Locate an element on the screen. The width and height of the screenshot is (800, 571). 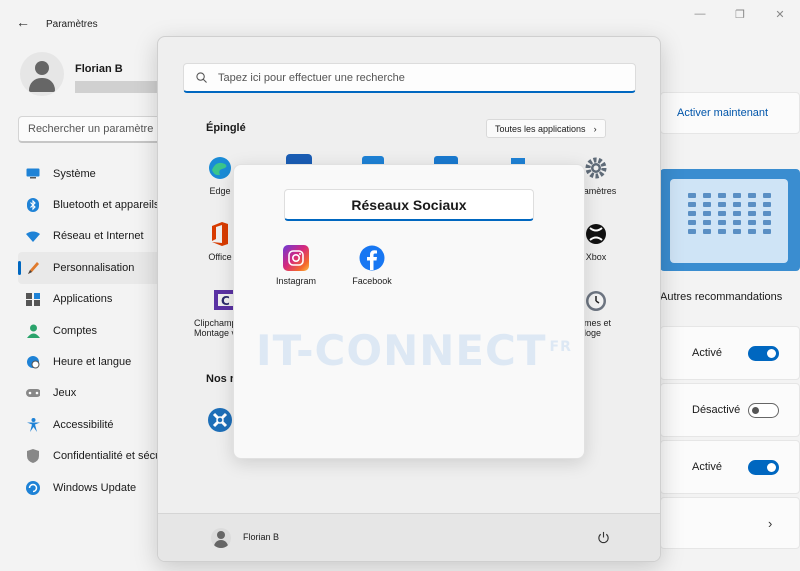
folder-name-input: Réseaux Sociaux is located at coordinates (409, 205).